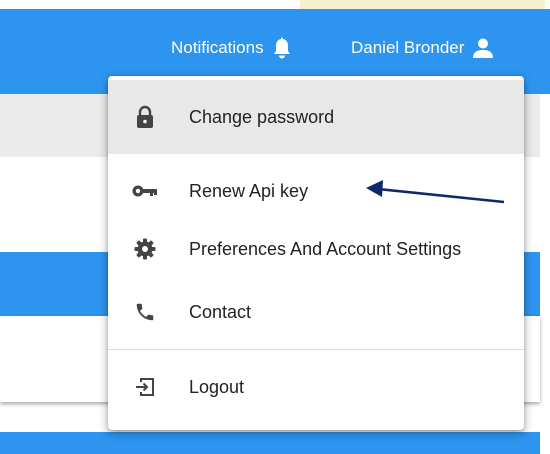 Image resolution: width=550 pixels, height=454 pixels. I want to click on menu-item-label: Contact, so click(220, 311).